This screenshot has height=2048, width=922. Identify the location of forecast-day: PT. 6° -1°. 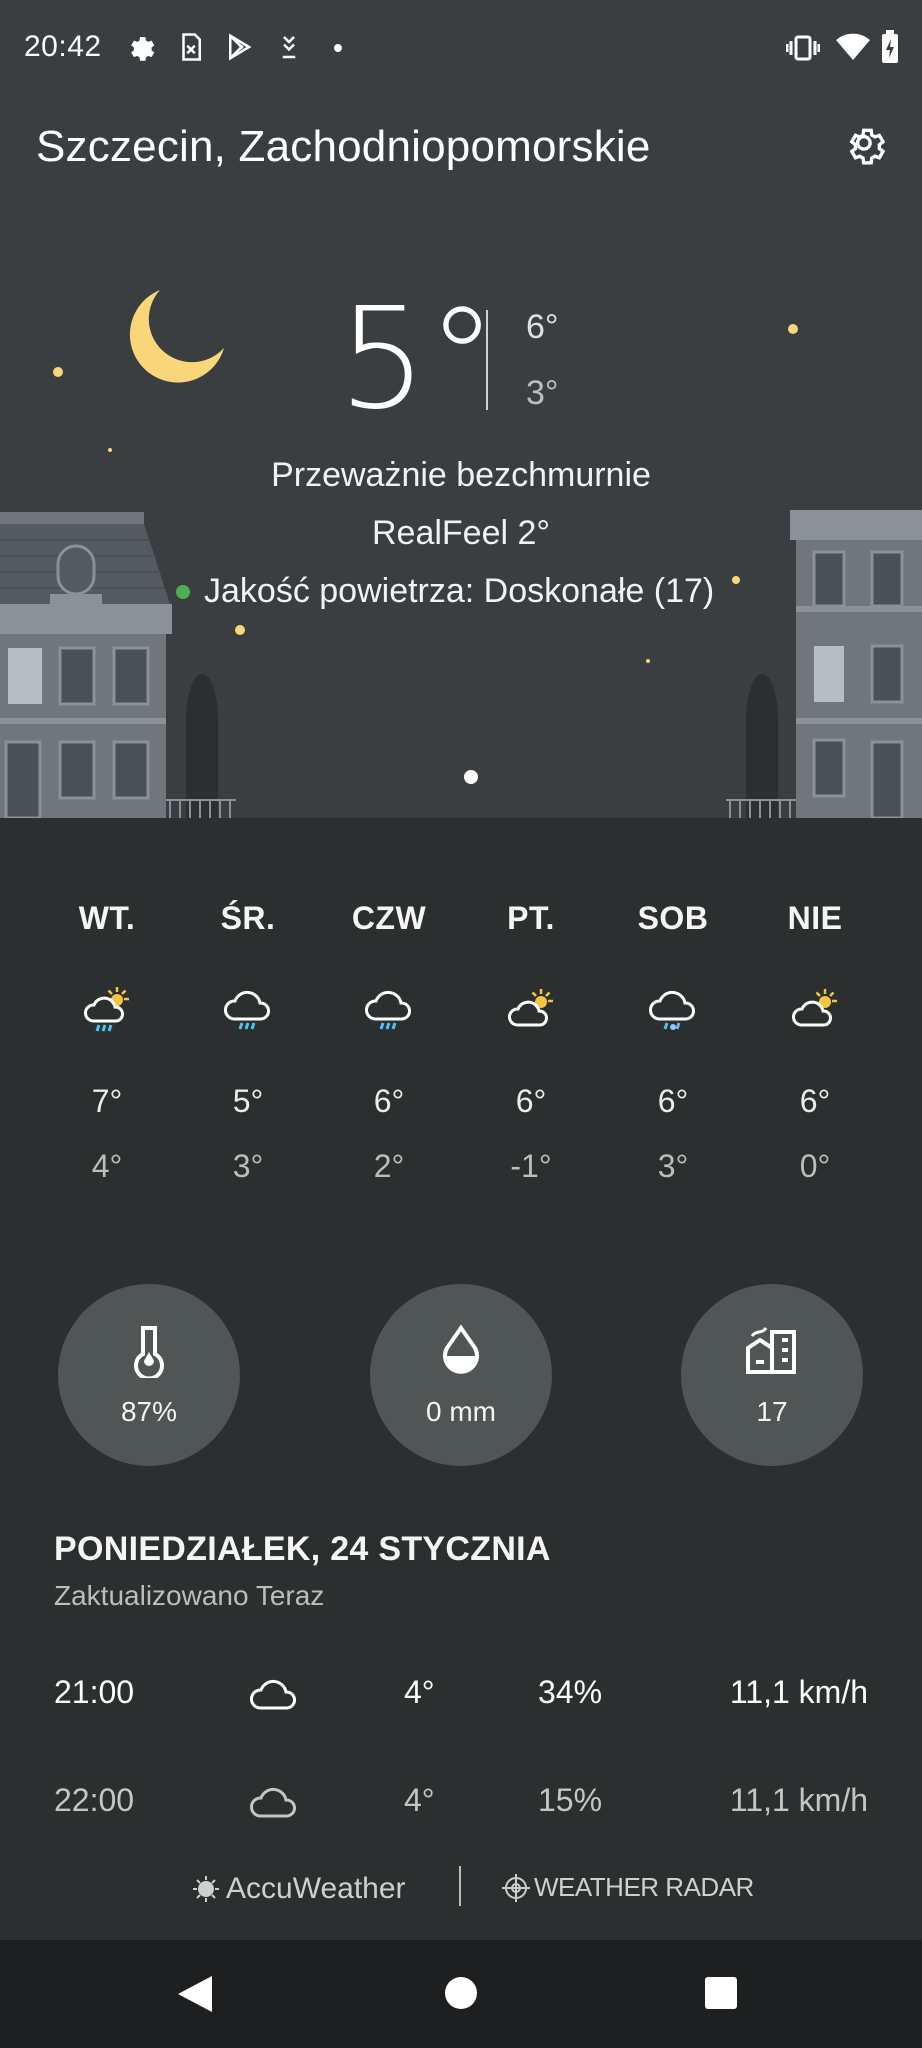
(531, 1042).